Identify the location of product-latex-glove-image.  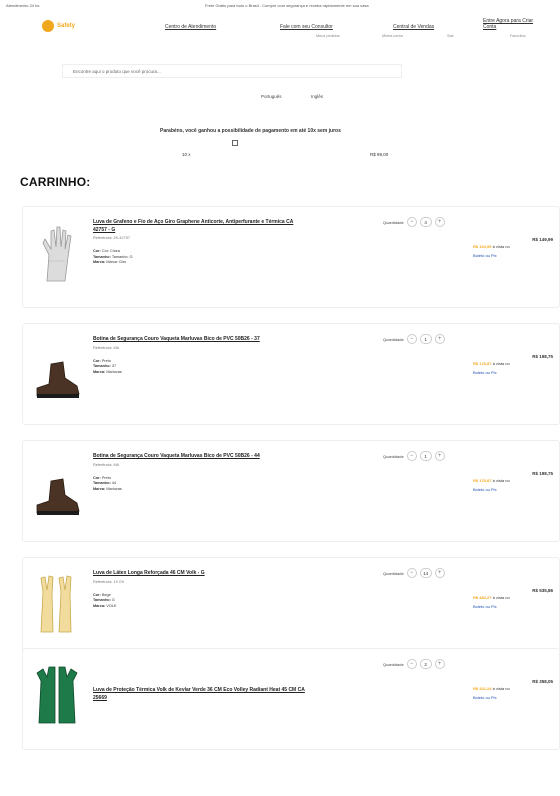
(57, 604).